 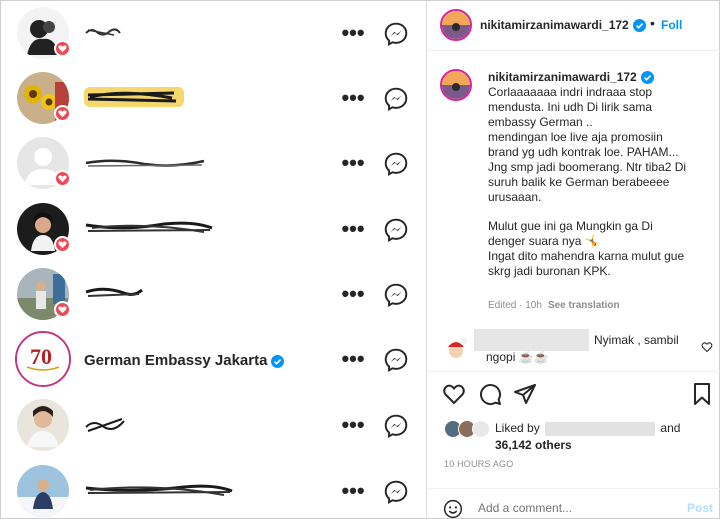 What do you see at coordinates (549, 271) in the screenshot?
I see `caption-line: skrg jadi buronan KPK.` at bounding box center [549, 271].